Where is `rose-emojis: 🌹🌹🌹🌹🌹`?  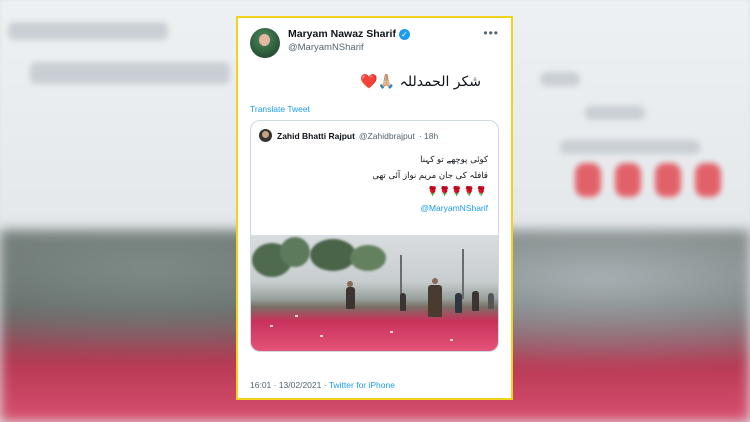 rose-emojis: 🌹🌹🌹🌹🌹 is located at coordinates (457, 192).